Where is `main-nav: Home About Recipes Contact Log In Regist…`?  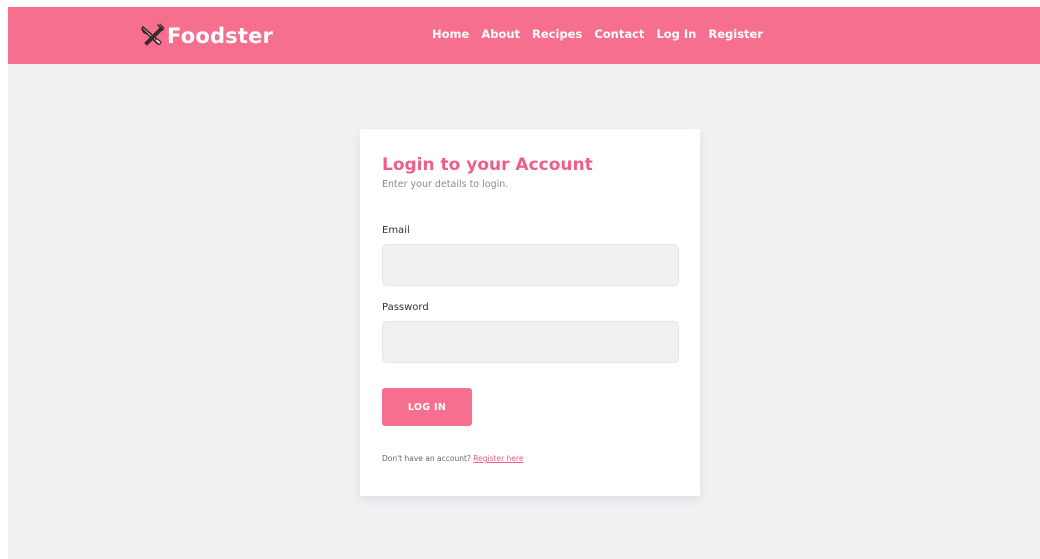
main-nav: Home About Recipes Contact Log In Regist… is located at coordinates (597, 34).